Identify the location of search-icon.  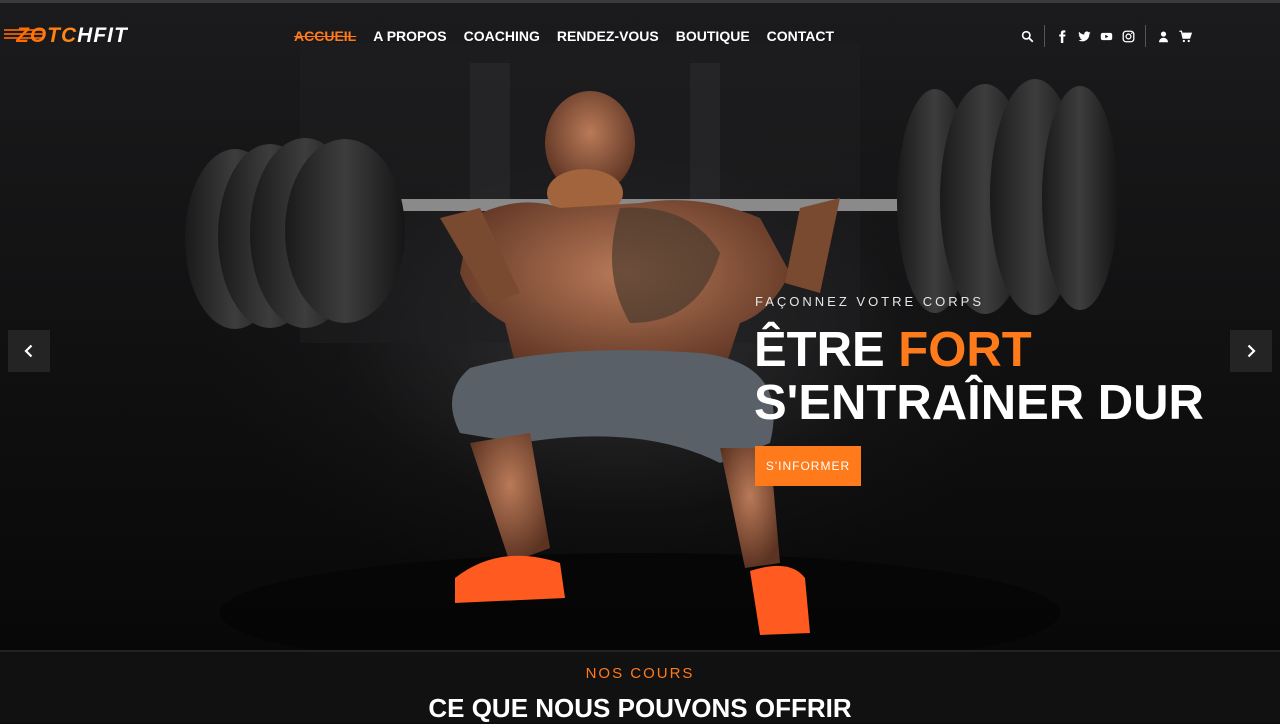
(1027, 36).